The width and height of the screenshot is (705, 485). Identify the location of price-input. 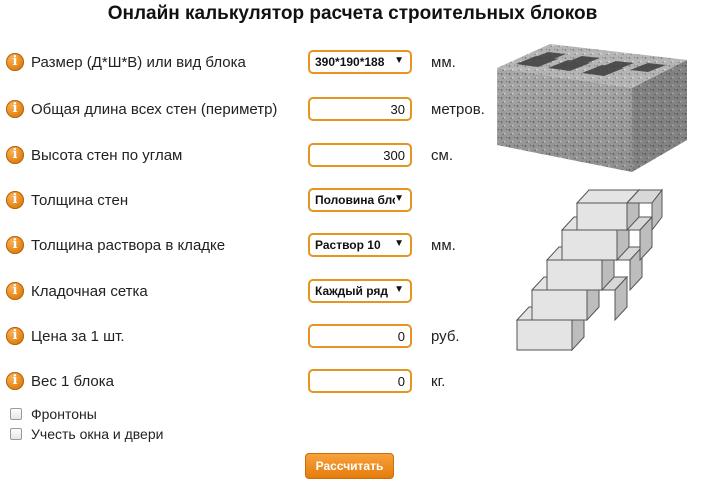
(360, 336).